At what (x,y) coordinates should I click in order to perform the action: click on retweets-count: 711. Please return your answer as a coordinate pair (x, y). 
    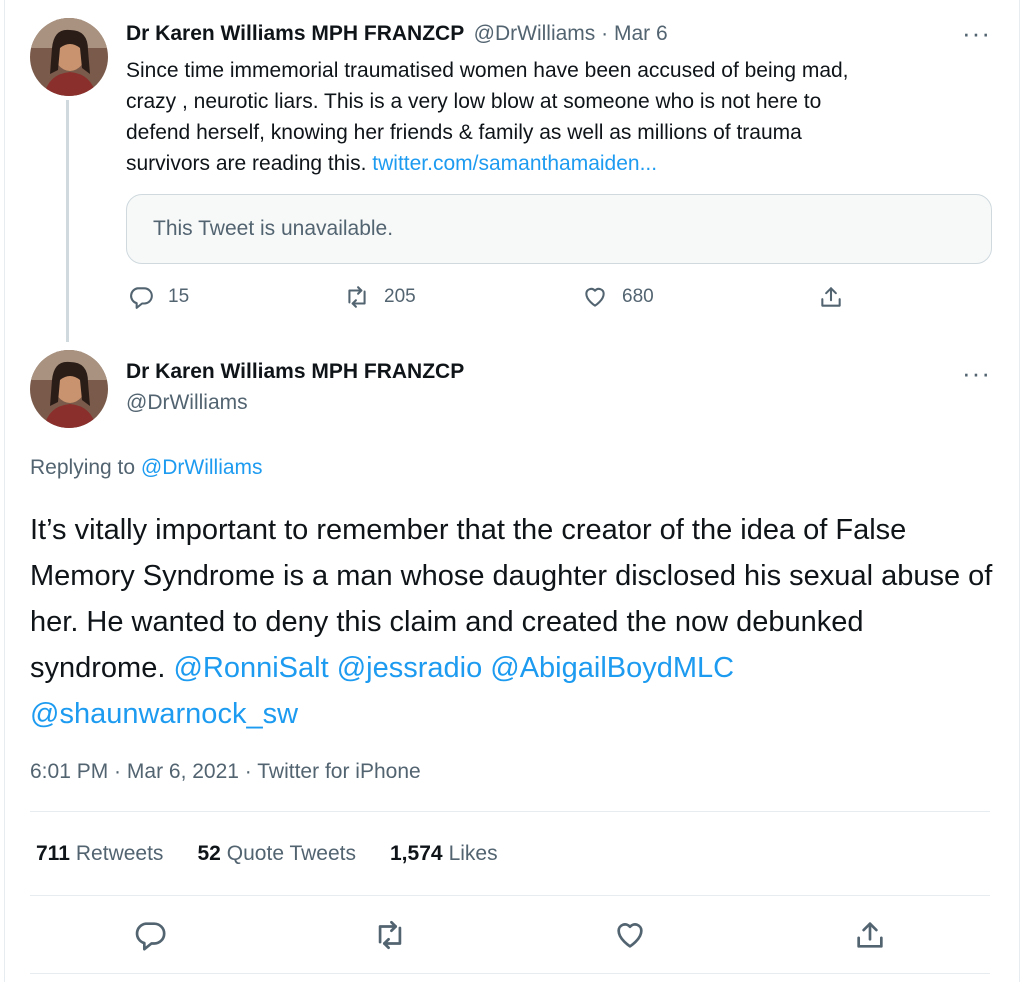
    Looking at the image, I should click on (53, 853).